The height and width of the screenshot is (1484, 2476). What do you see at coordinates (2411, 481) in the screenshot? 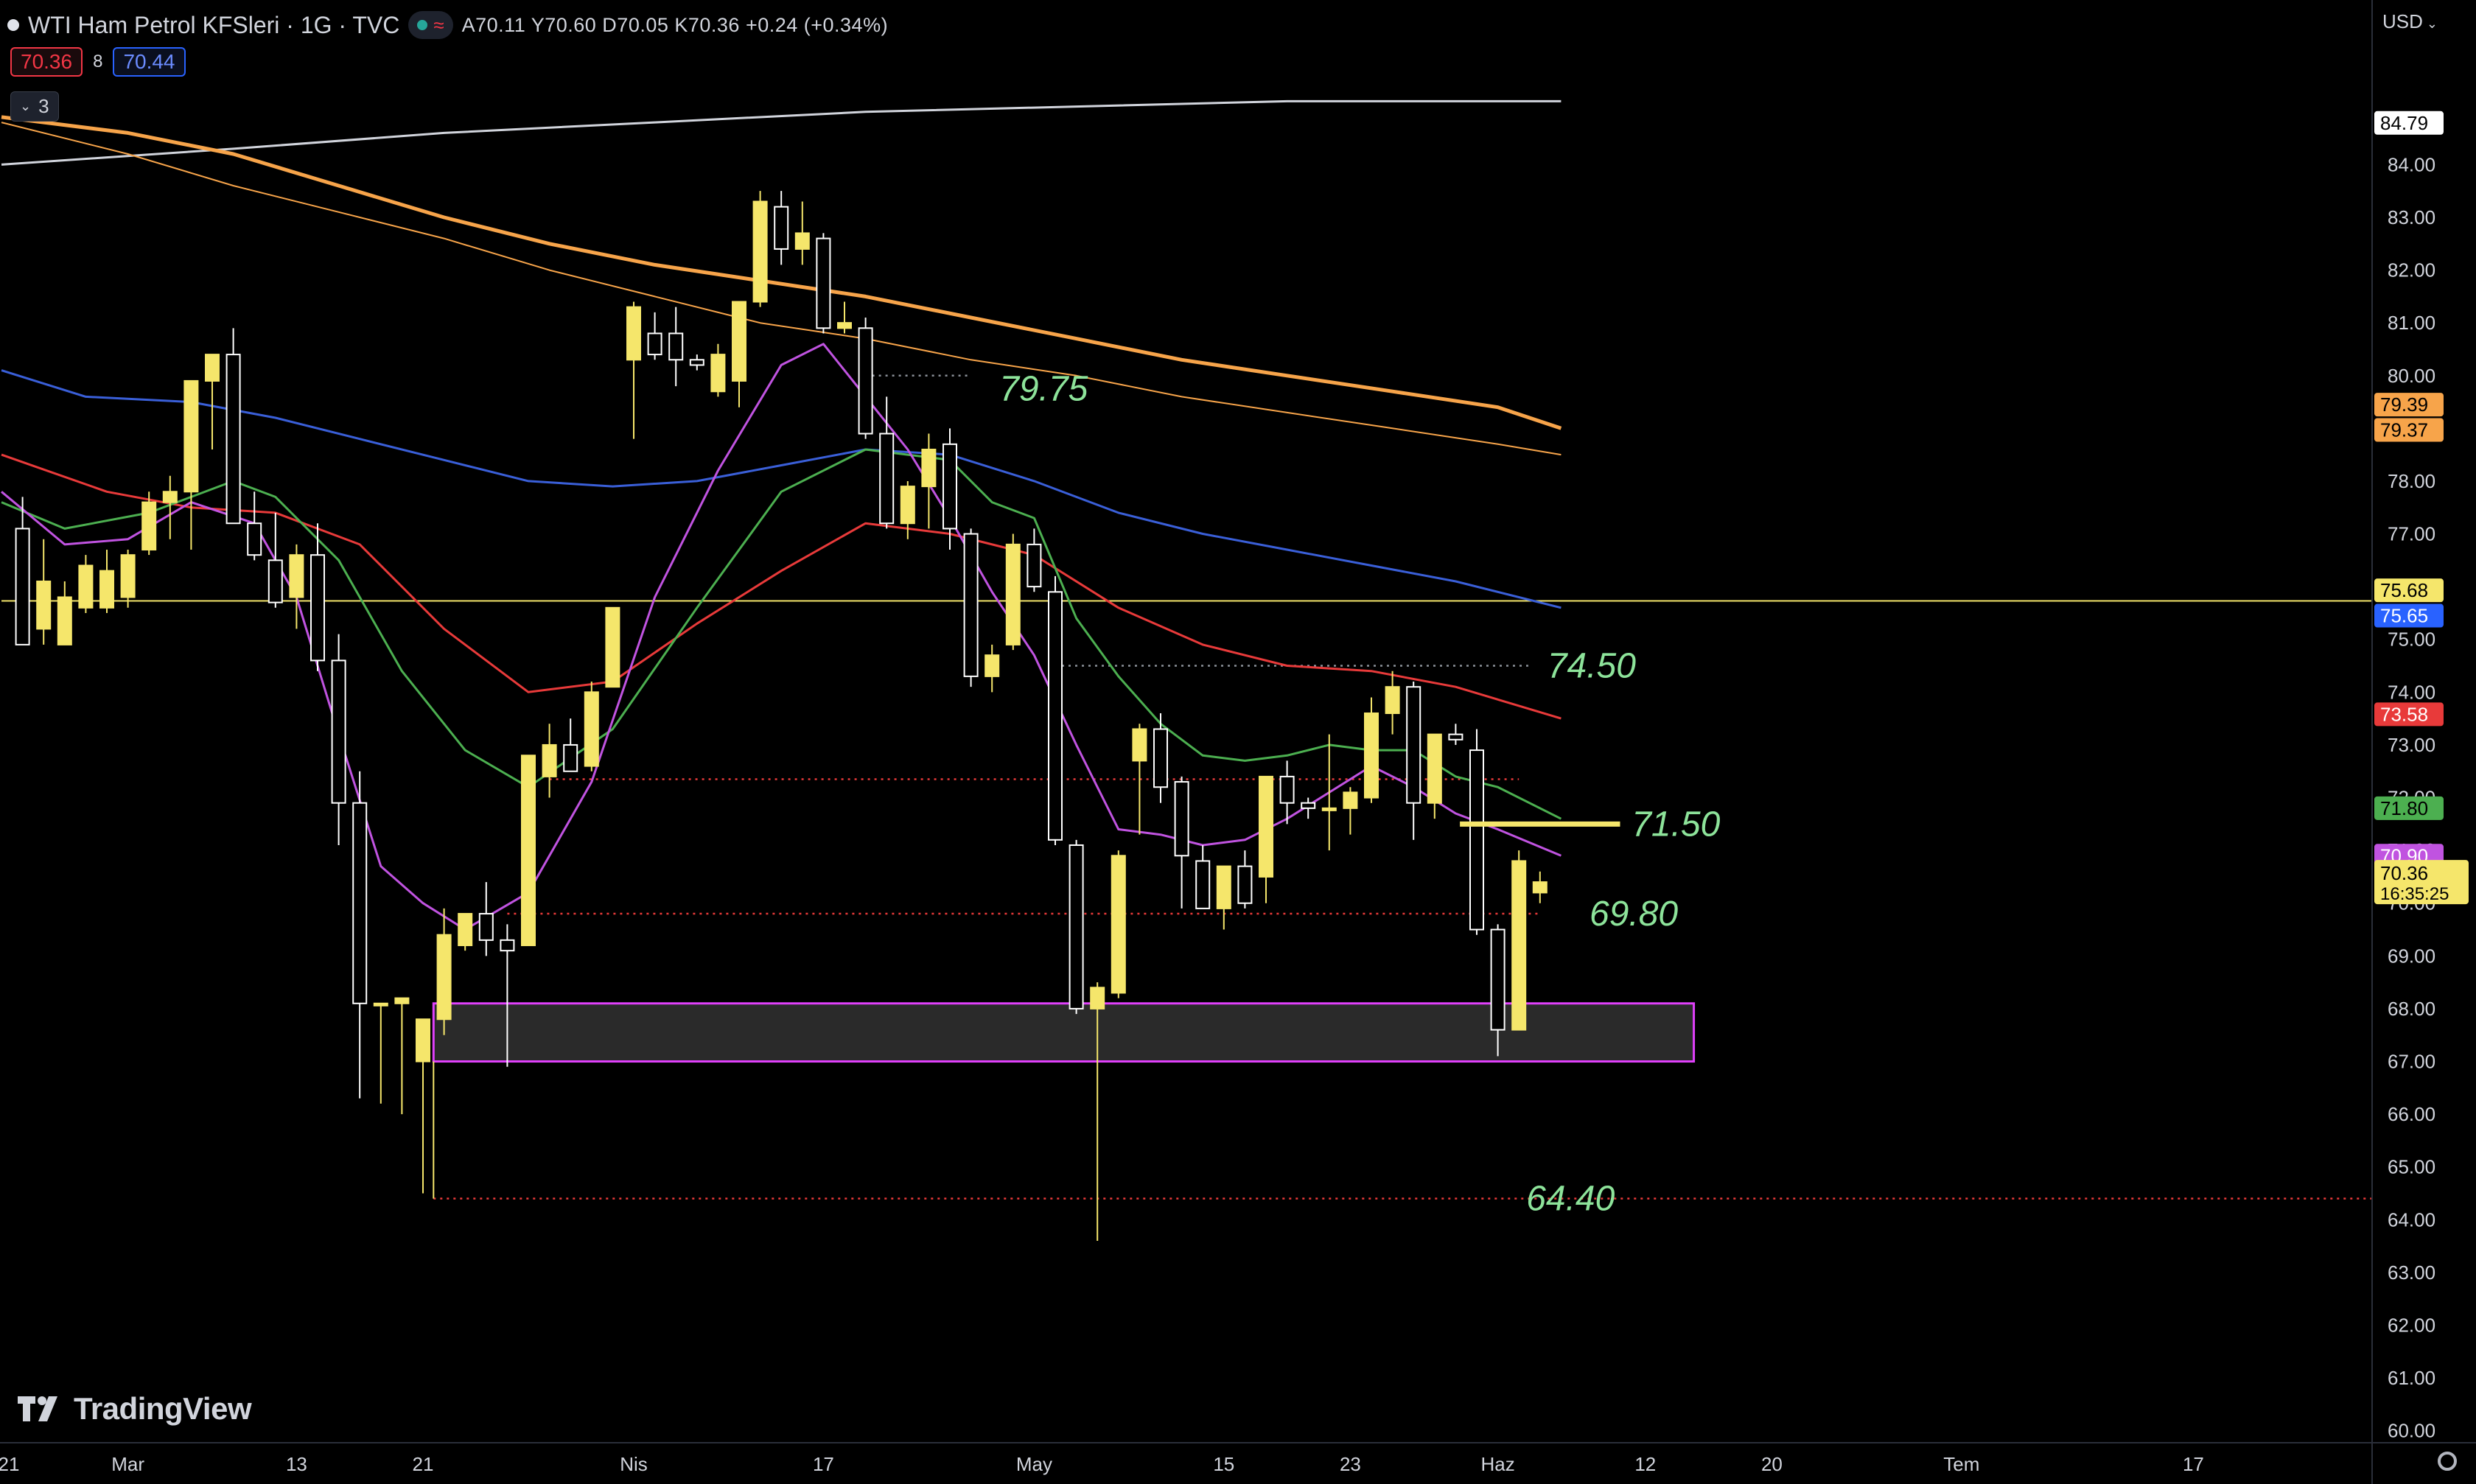
I see `price-axis-label: 78.00` at bounding box center [2411, 481].